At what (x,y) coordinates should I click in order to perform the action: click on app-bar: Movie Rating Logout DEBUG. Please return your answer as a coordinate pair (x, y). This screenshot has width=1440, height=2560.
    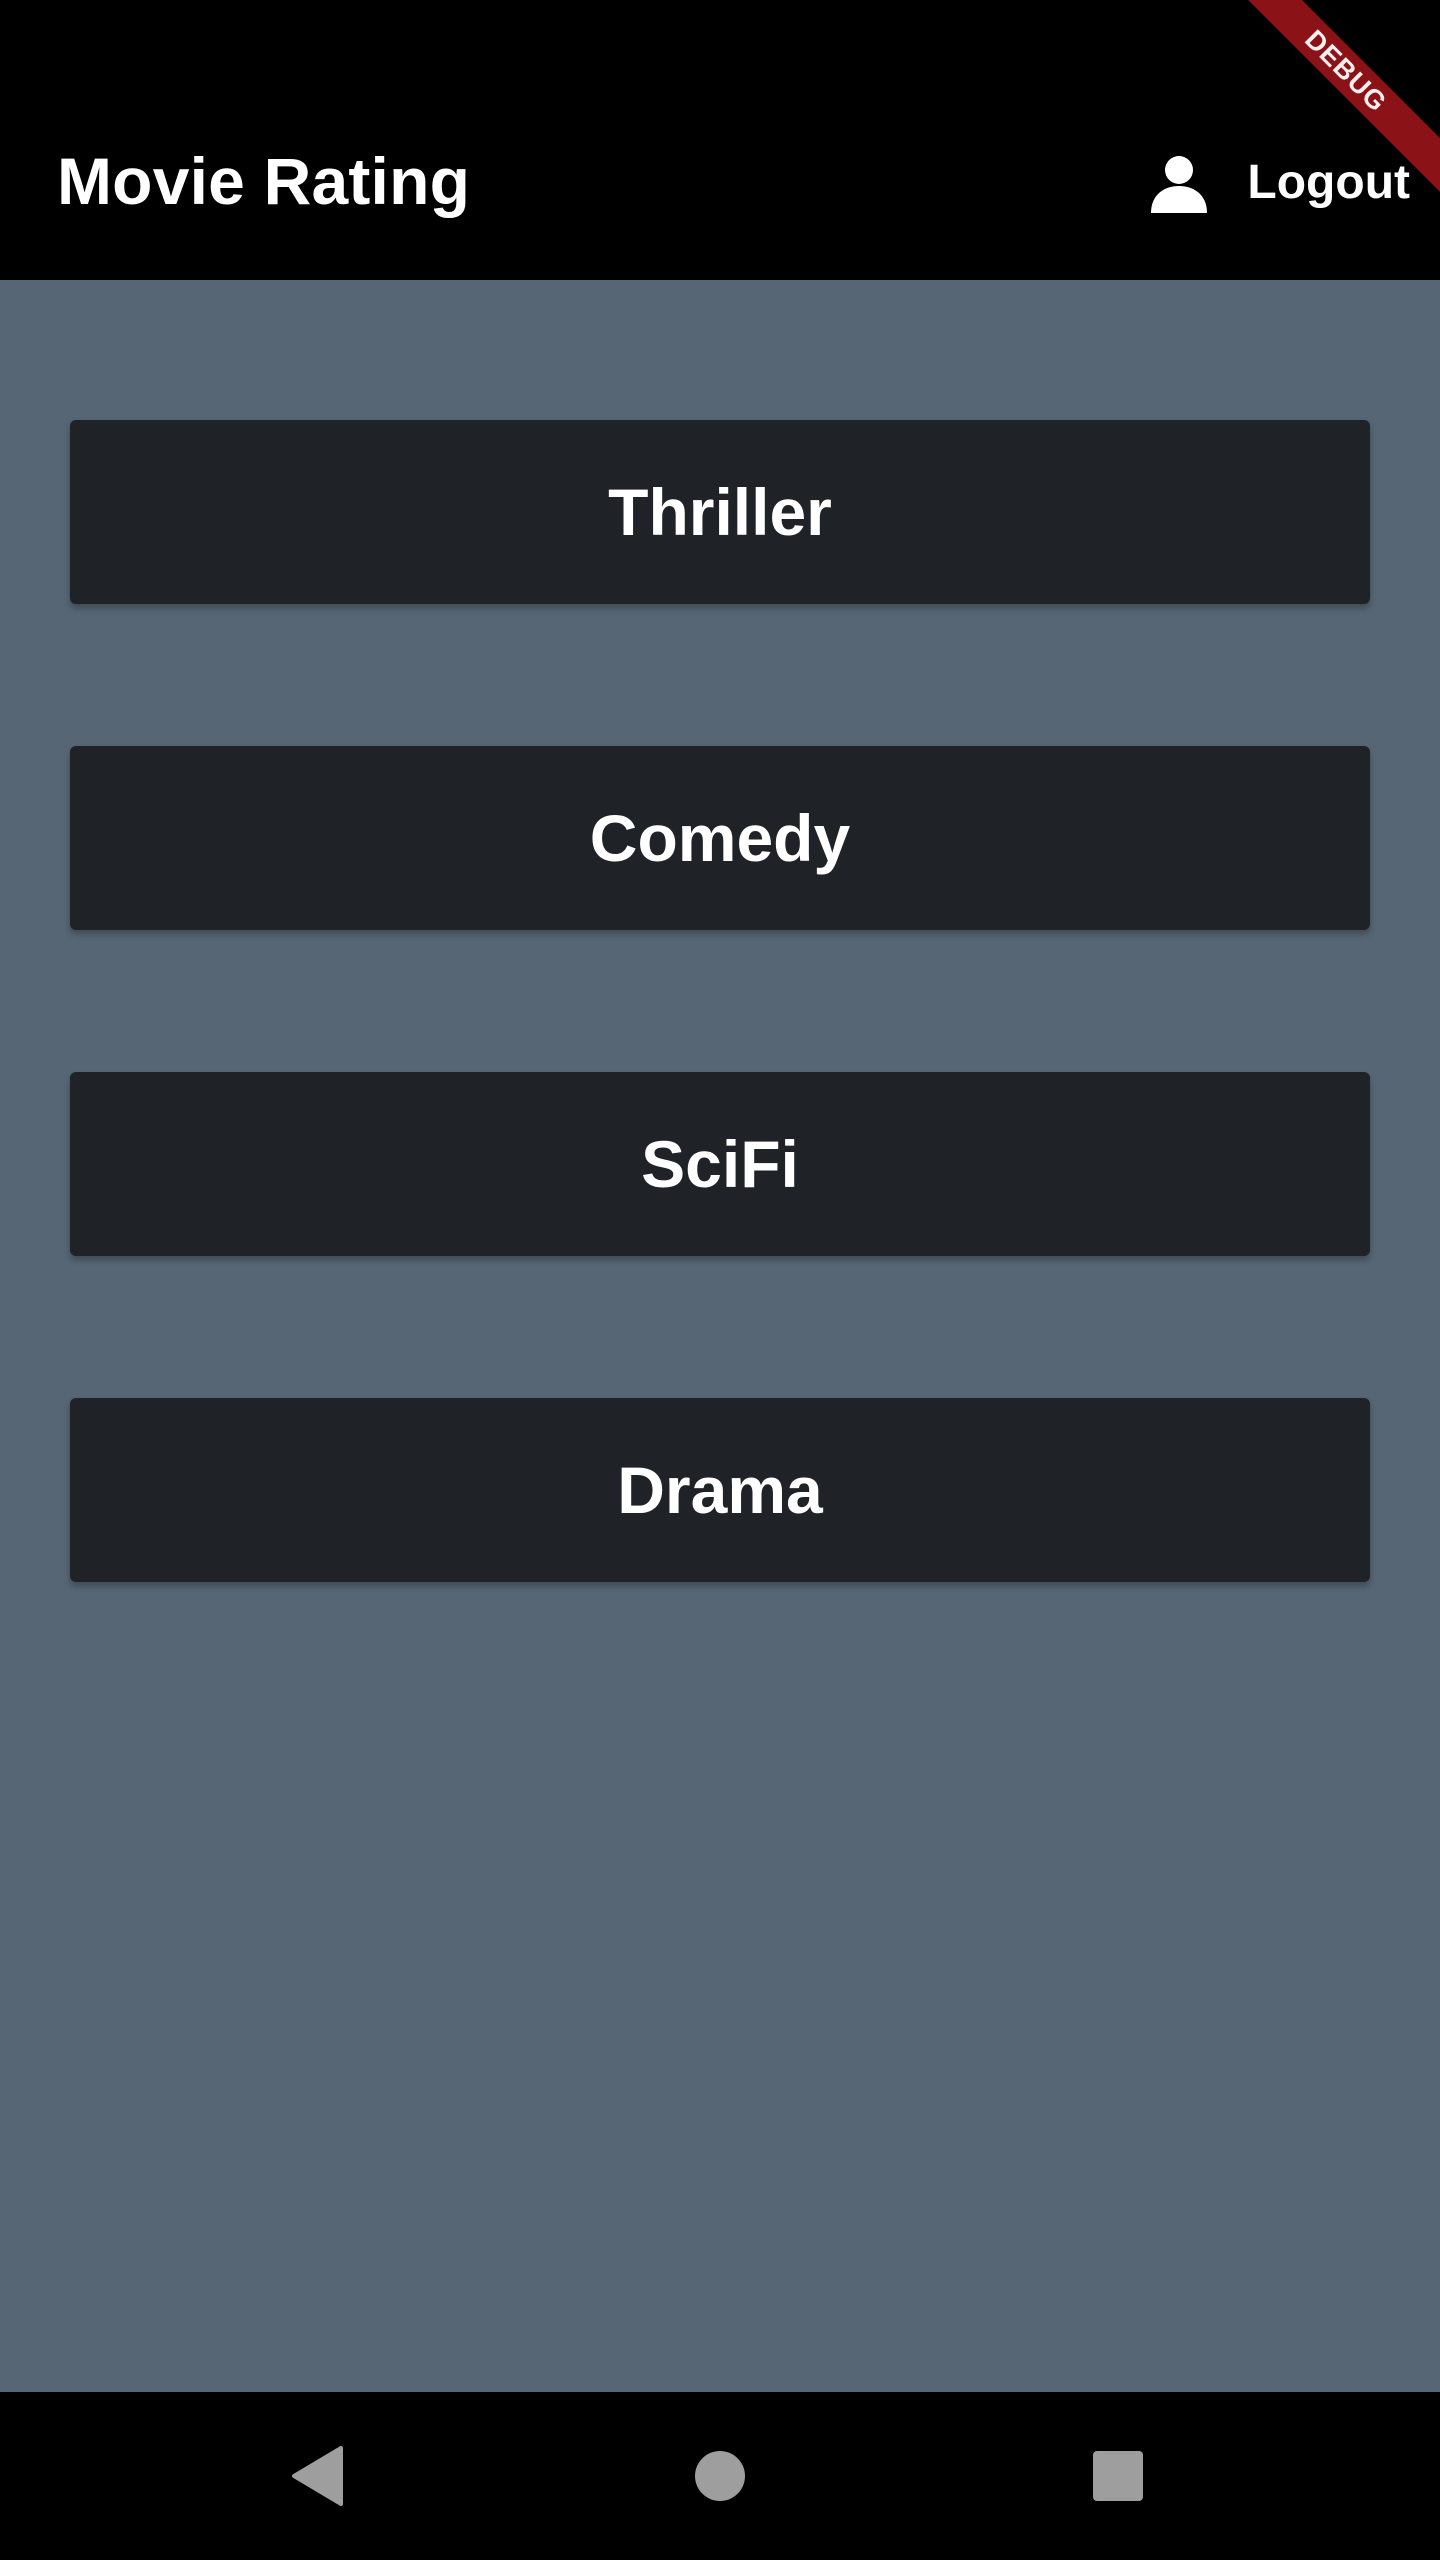
    Looking at the image, I should click on (720, 140).